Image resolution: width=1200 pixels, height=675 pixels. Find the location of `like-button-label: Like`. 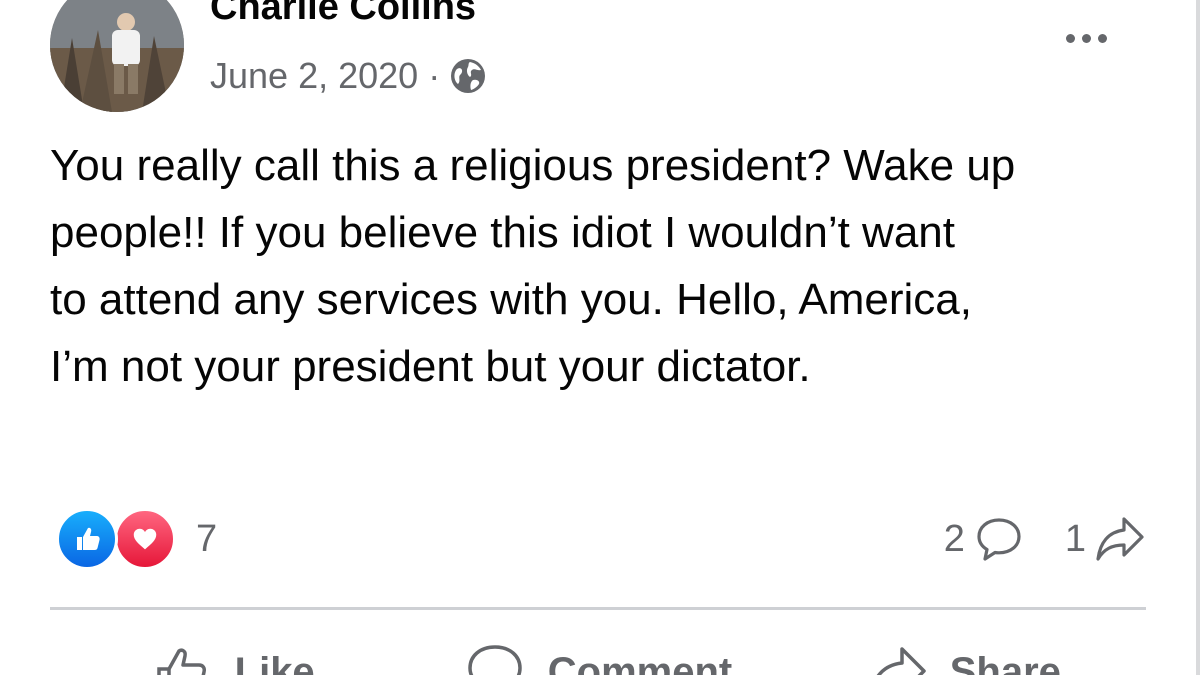

like-button-label: Like is located at coordinates (274, 662).